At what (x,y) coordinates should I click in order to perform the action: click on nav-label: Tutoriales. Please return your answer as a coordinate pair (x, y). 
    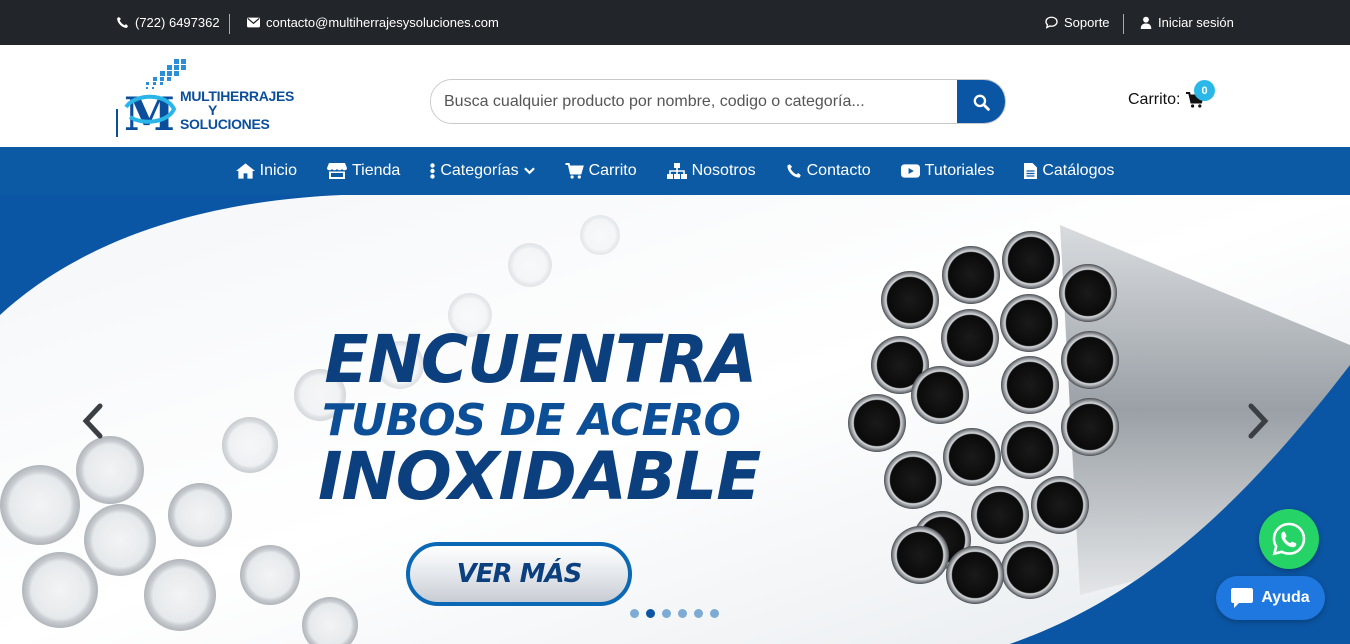
    Looking at the image, I should click on (959, 170).